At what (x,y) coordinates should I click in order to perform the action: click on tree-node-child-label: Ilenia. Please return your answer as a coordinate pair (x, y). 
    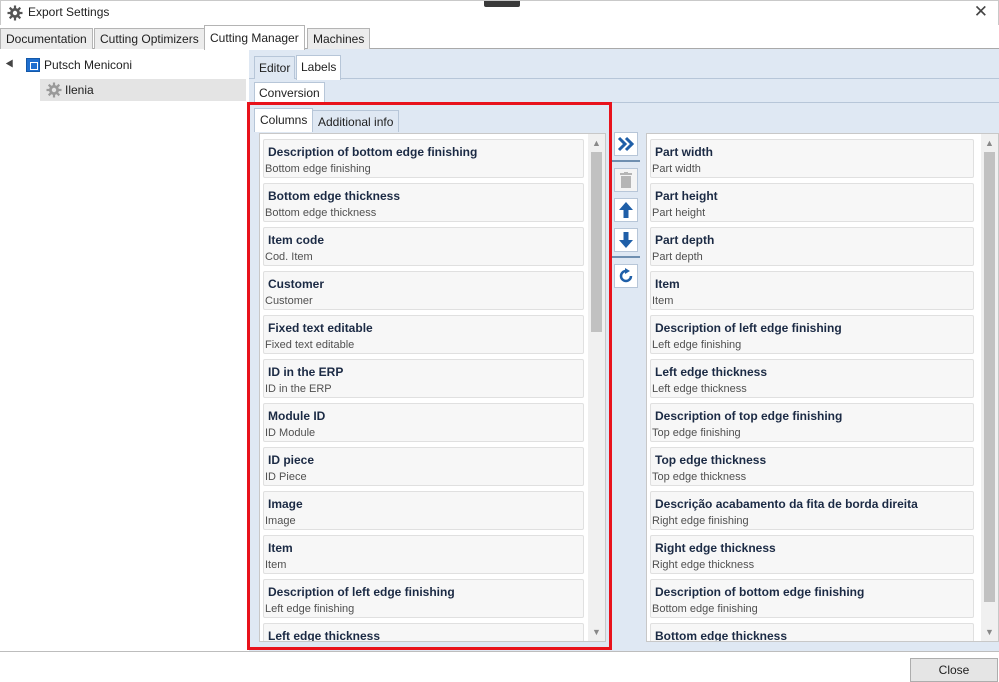
    Looking at the image, I should click on (79, 90).